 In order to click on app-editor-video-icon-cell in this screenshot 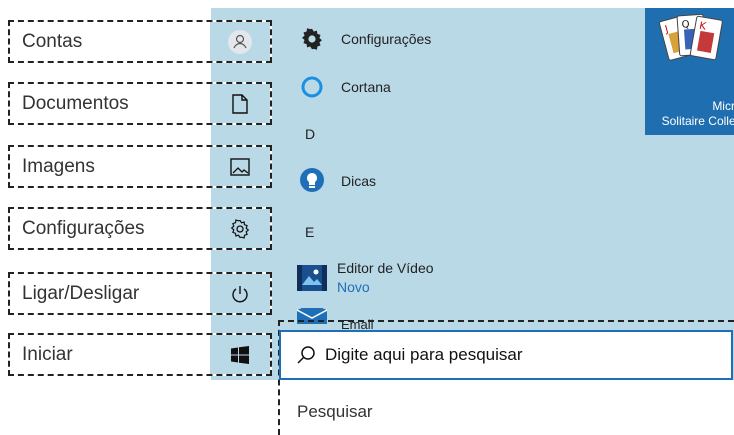, I will do `click(312, 278)`.